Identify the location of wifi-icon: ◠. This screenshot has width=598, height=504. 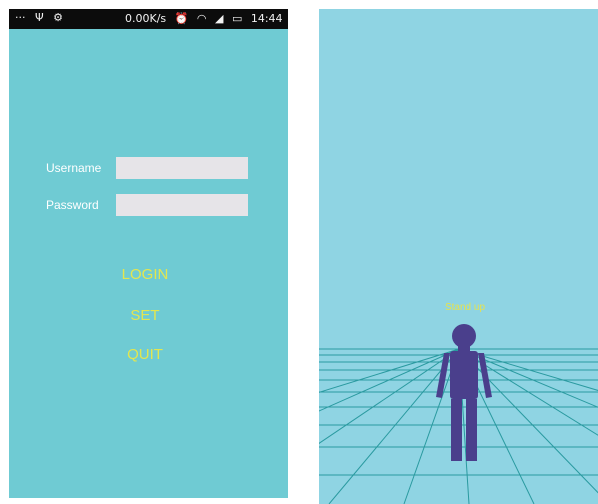
(201, 18).